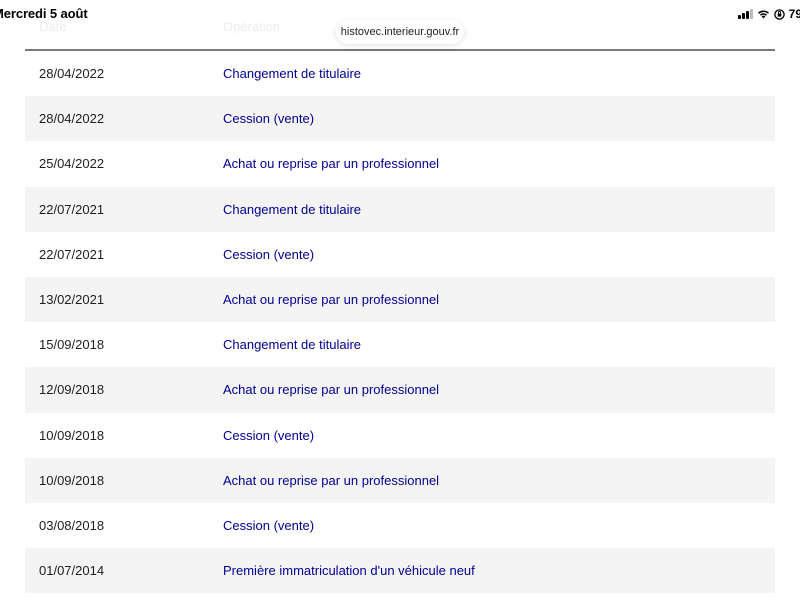 This screenshot has width=800, height=600. What do you see at coordinates (400, 254) in the screenshot?
I see `table-row: 22/07/2021 Cession (vente)` at bounding box center [400, 254].